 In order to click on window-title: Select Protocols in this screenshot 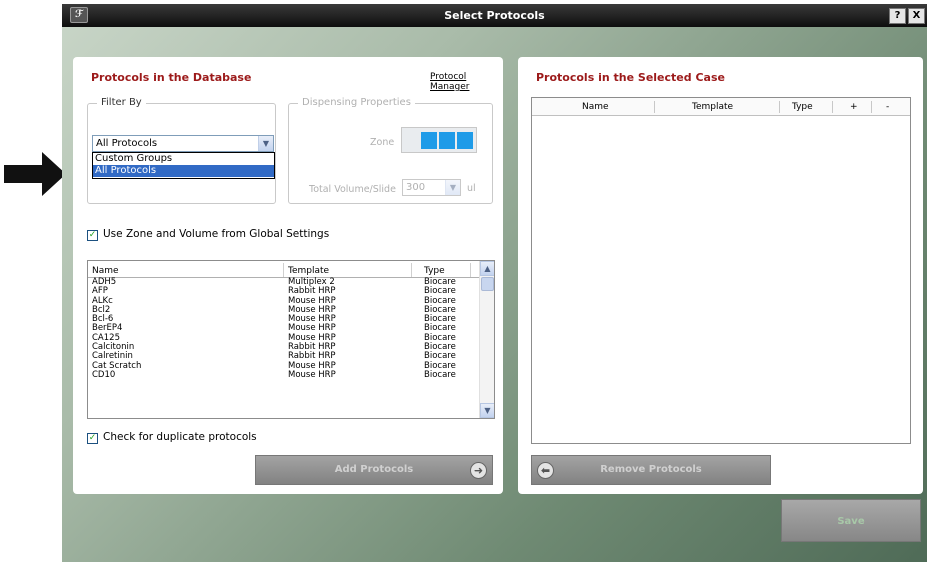, I will do `click(494, 15)`.